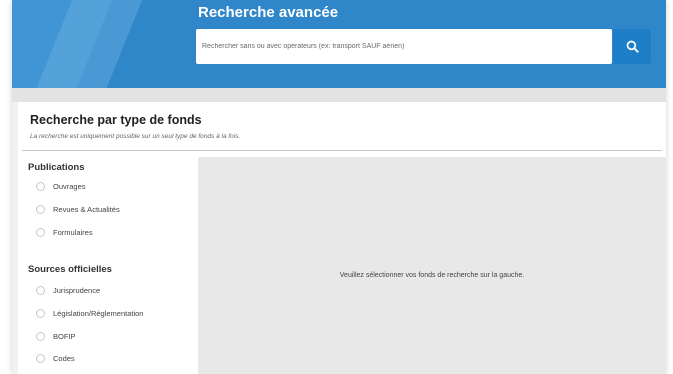 Image resolution: width=673 pixels, height=374 pixels. Describe the element at coordinates (268, 12) in the screenshot. I see `page-title: Recherche avancée` at that location.